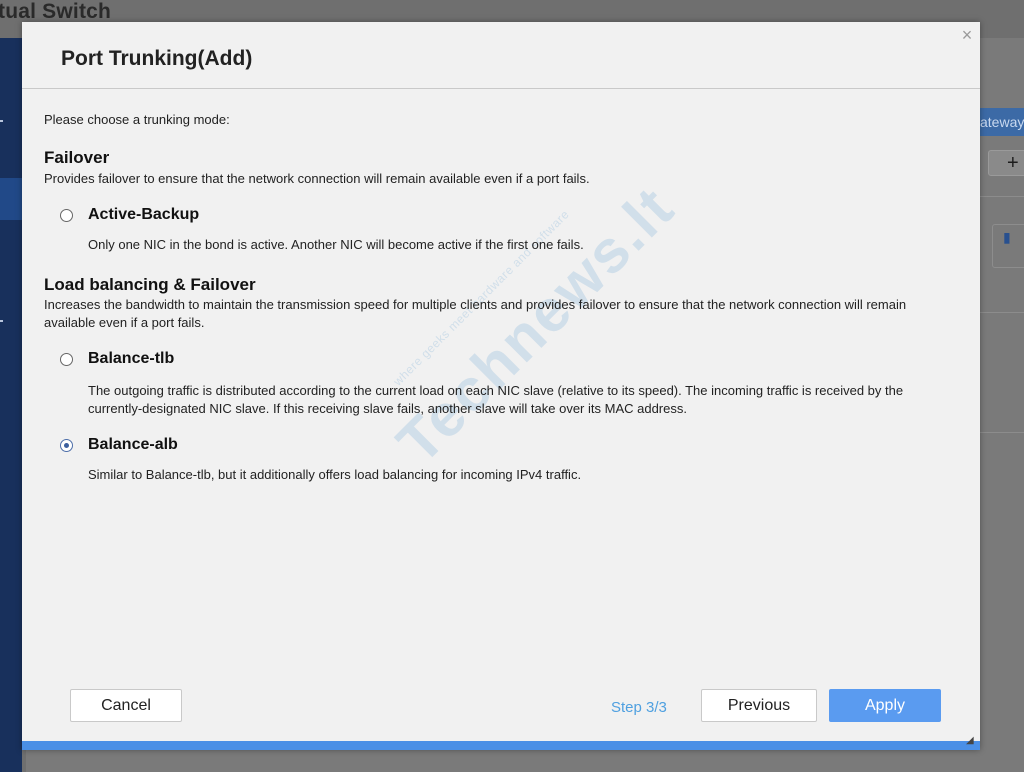 The image size is (1024, 772). What do you see at coordinates (967, 35) in the screenshot?
I see `close-icon: ×` at bounding box center [967, 35].